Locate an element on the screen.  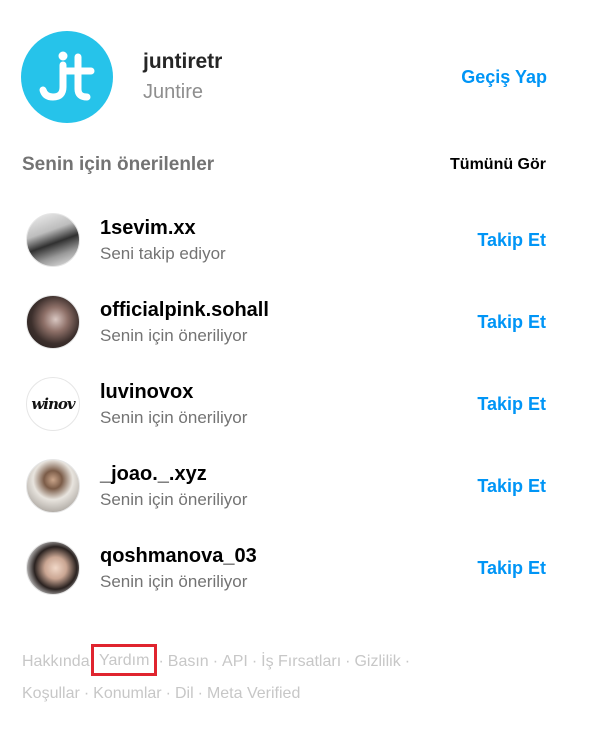
avatar: winov is located at coordinates (53, 404).